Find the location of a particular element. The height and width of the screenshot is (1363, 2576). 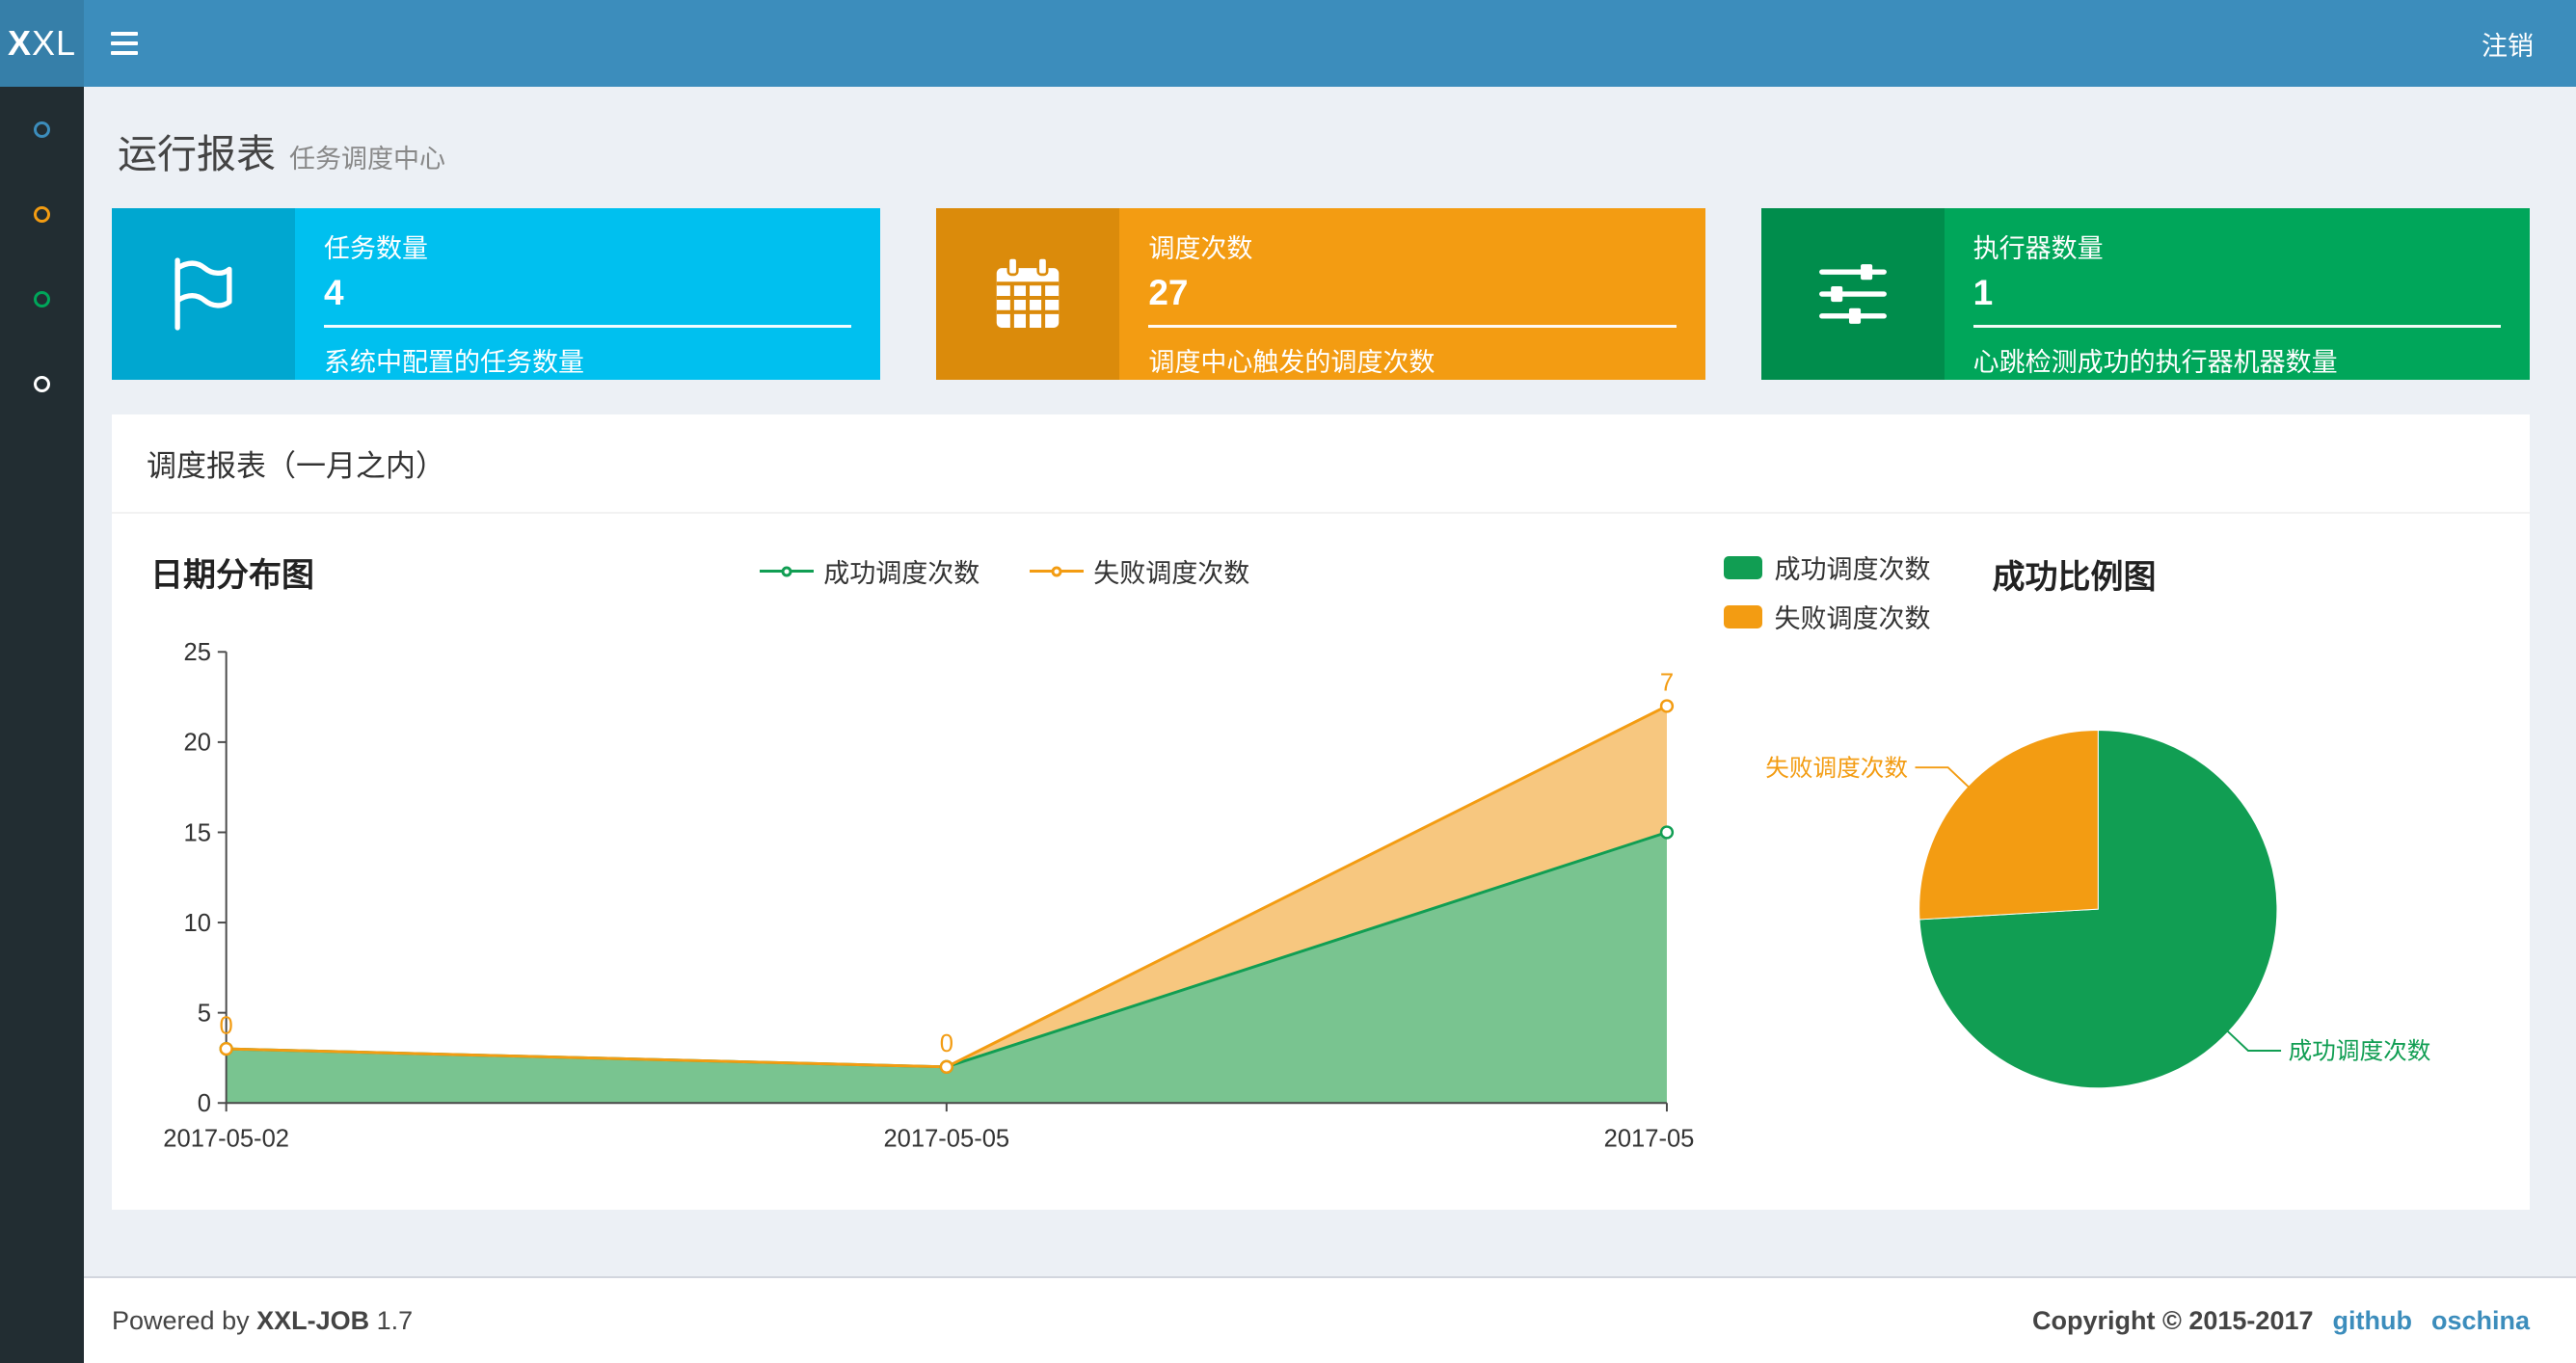

success-ratio-pie: 成功调度次数 失败调度次数 is located at coordinates (2099, 909).